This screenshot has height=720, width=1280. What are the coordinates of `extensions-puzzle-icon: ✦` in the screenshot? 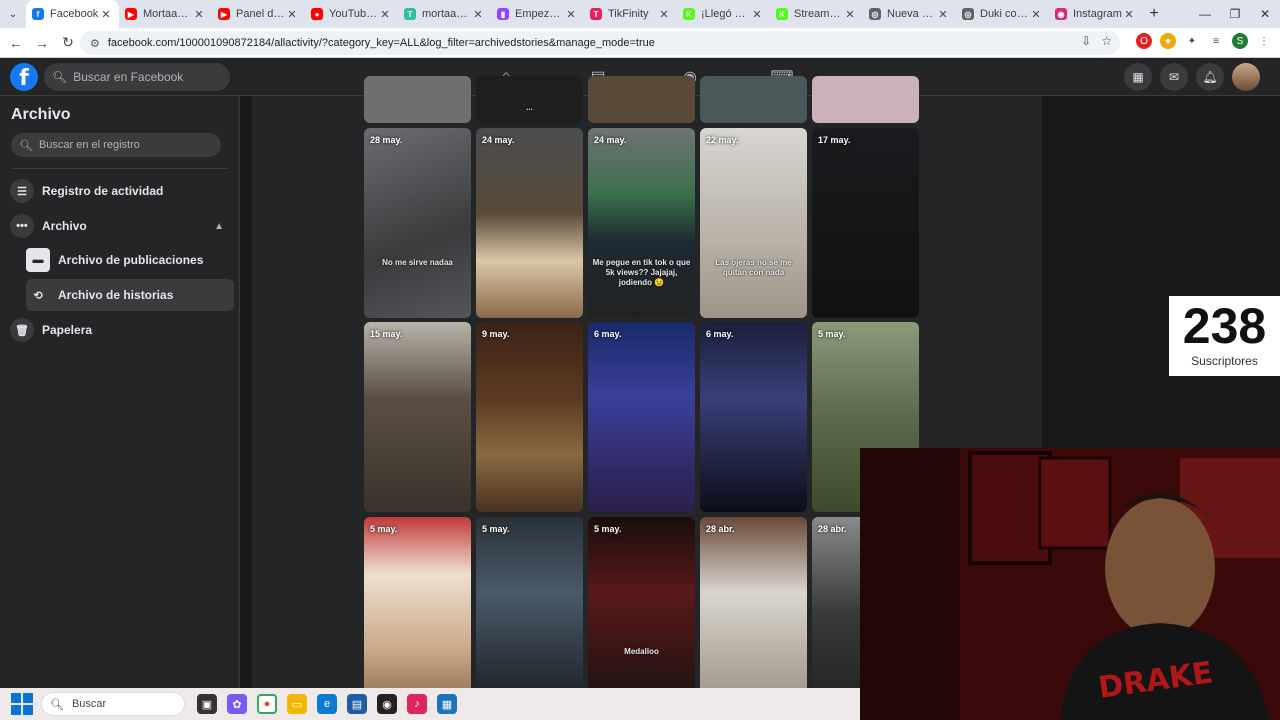 It's located at (1192, 41).